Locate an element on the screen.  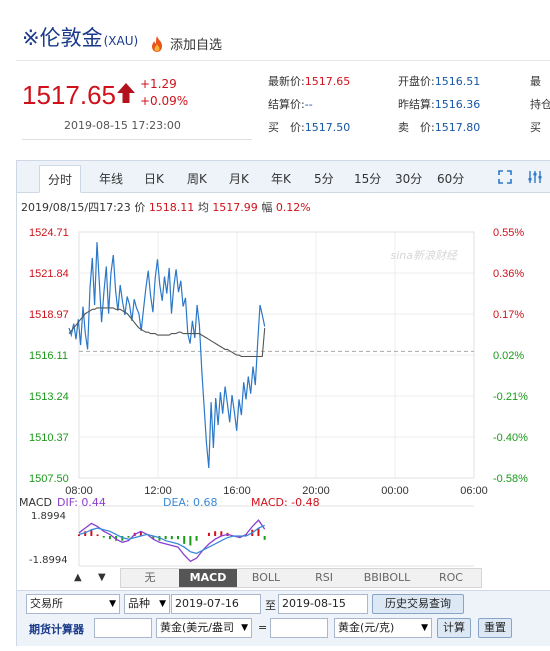
price-axis-label: 1518.97 is located at coordinates (49, 315).